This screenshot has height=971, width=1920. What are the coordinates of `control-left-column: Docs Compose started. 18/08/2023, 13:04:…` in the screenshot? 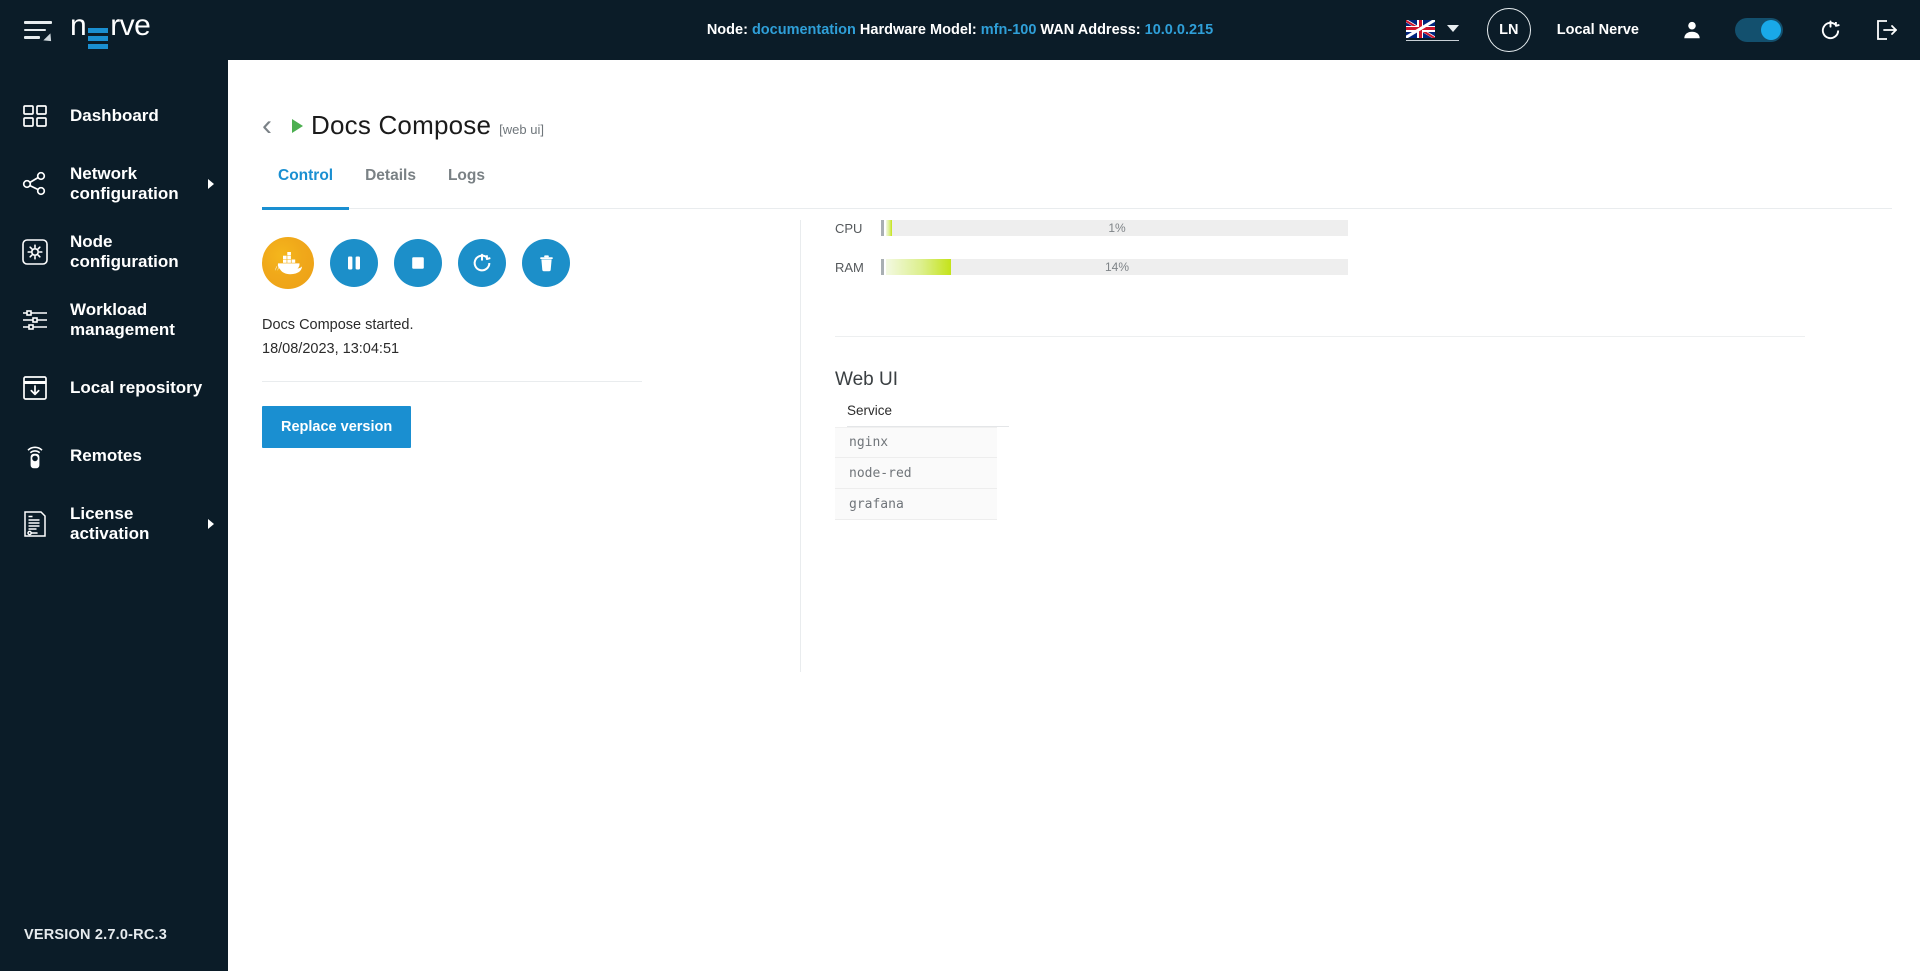 It's located at (472, 342).